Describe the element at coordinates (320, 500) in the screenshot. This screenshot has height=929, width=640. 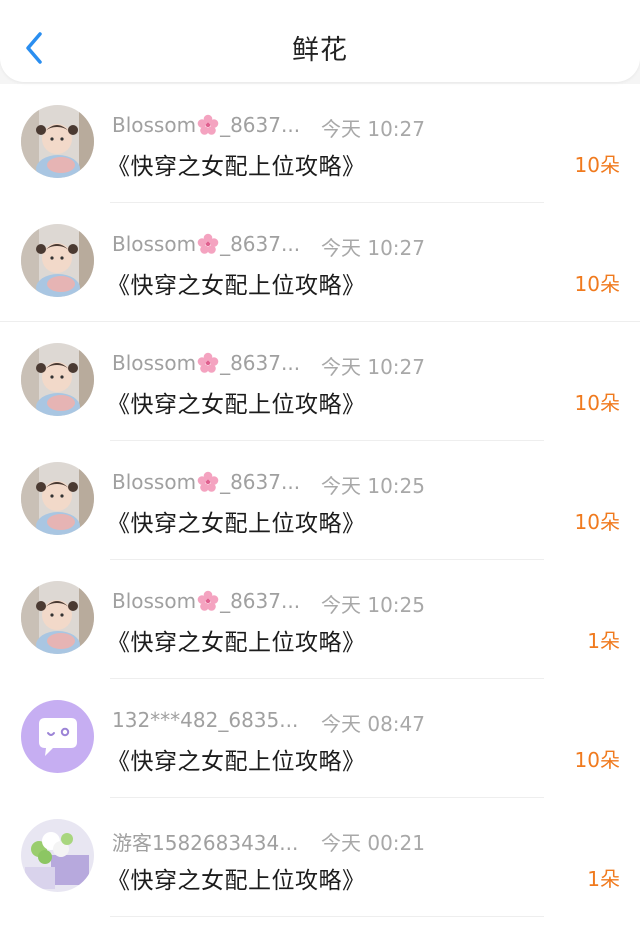
I see `list-item: Blossom _8637... 今天 10:25 《快穿之女配上位攻略》 10朵` at that location.